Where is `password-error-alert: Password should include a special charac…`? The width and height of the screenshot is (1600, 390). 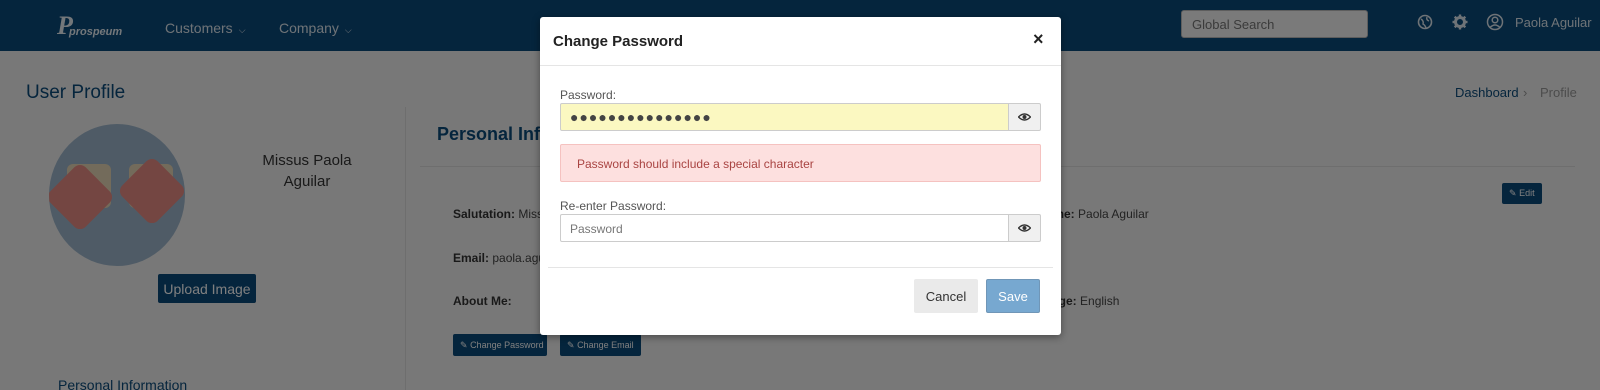 password-error-alert: Password should include a special charac… is located at coordinates (800, 163).